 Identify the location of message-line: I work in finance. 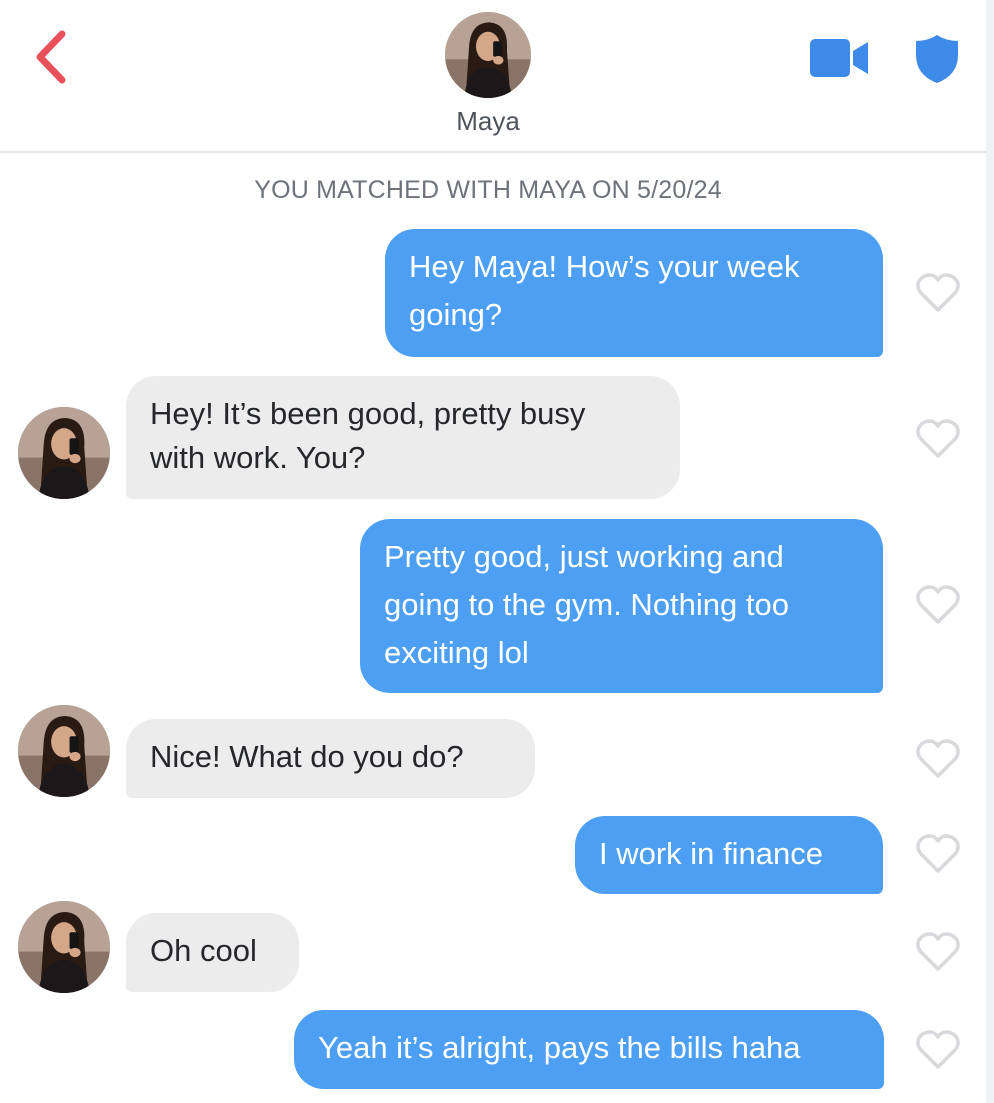
(711, 853).